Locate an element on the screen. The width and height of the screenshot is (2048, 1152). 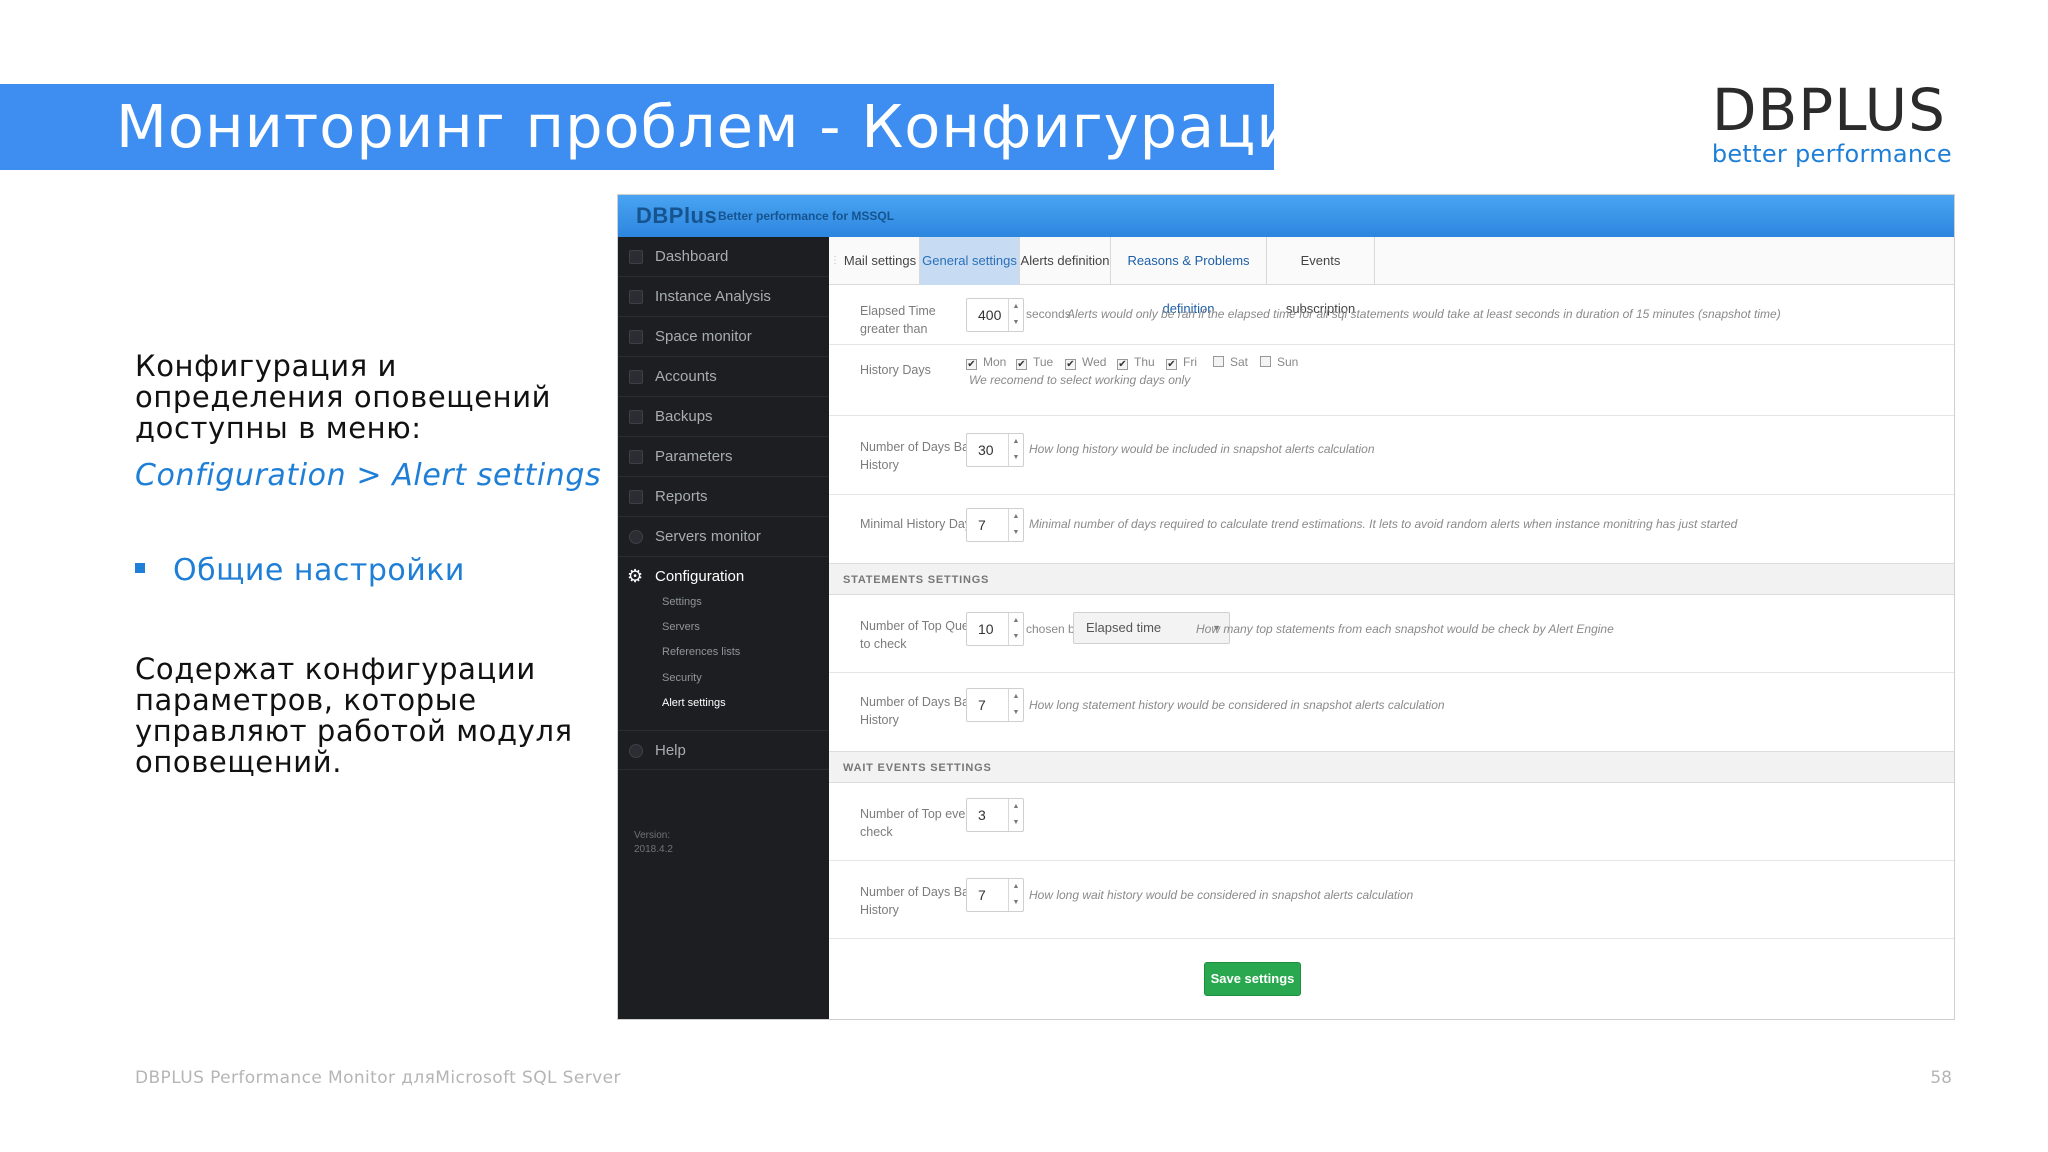
sidebar-subitem-references-lists: References lists is located at coordinates (701, 652).